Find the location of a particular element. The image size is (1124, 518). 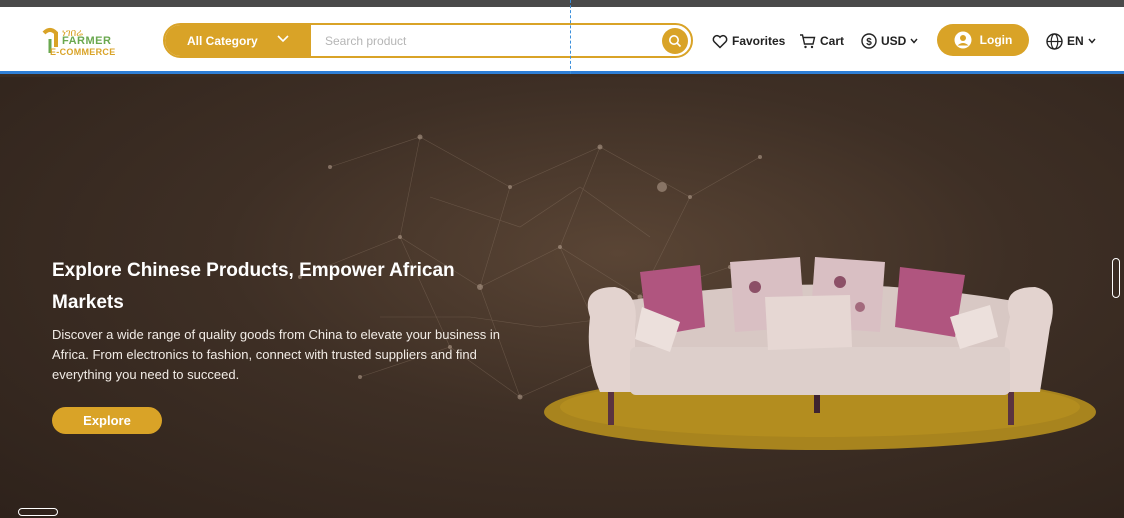

guide-line is located at coordinates (570, 37).